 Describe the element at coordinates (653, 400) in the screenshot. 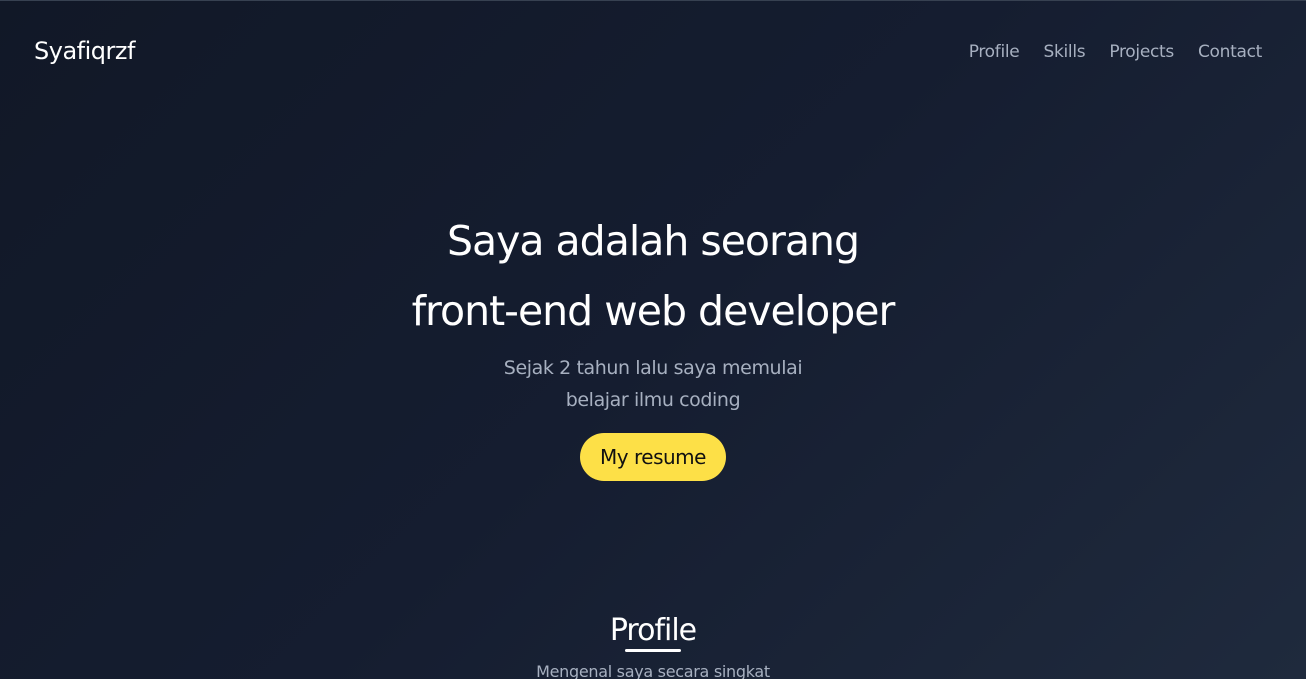

I see `hero-subtitle-line-2: belajar ilmu coding` at that location.